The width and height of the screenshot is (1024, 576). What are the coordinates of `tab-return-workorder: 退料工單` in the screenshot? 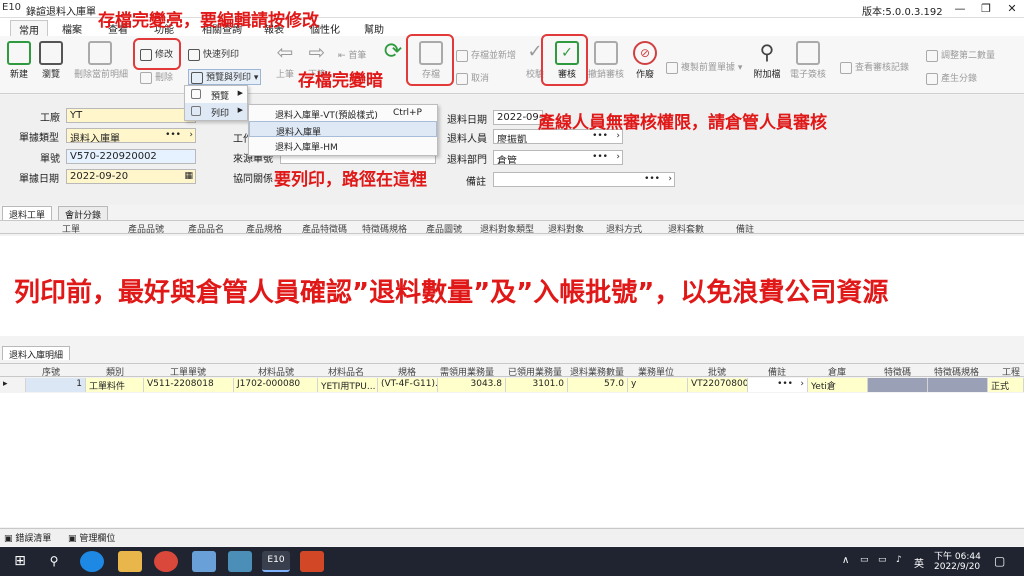 It's located at (27, 213).